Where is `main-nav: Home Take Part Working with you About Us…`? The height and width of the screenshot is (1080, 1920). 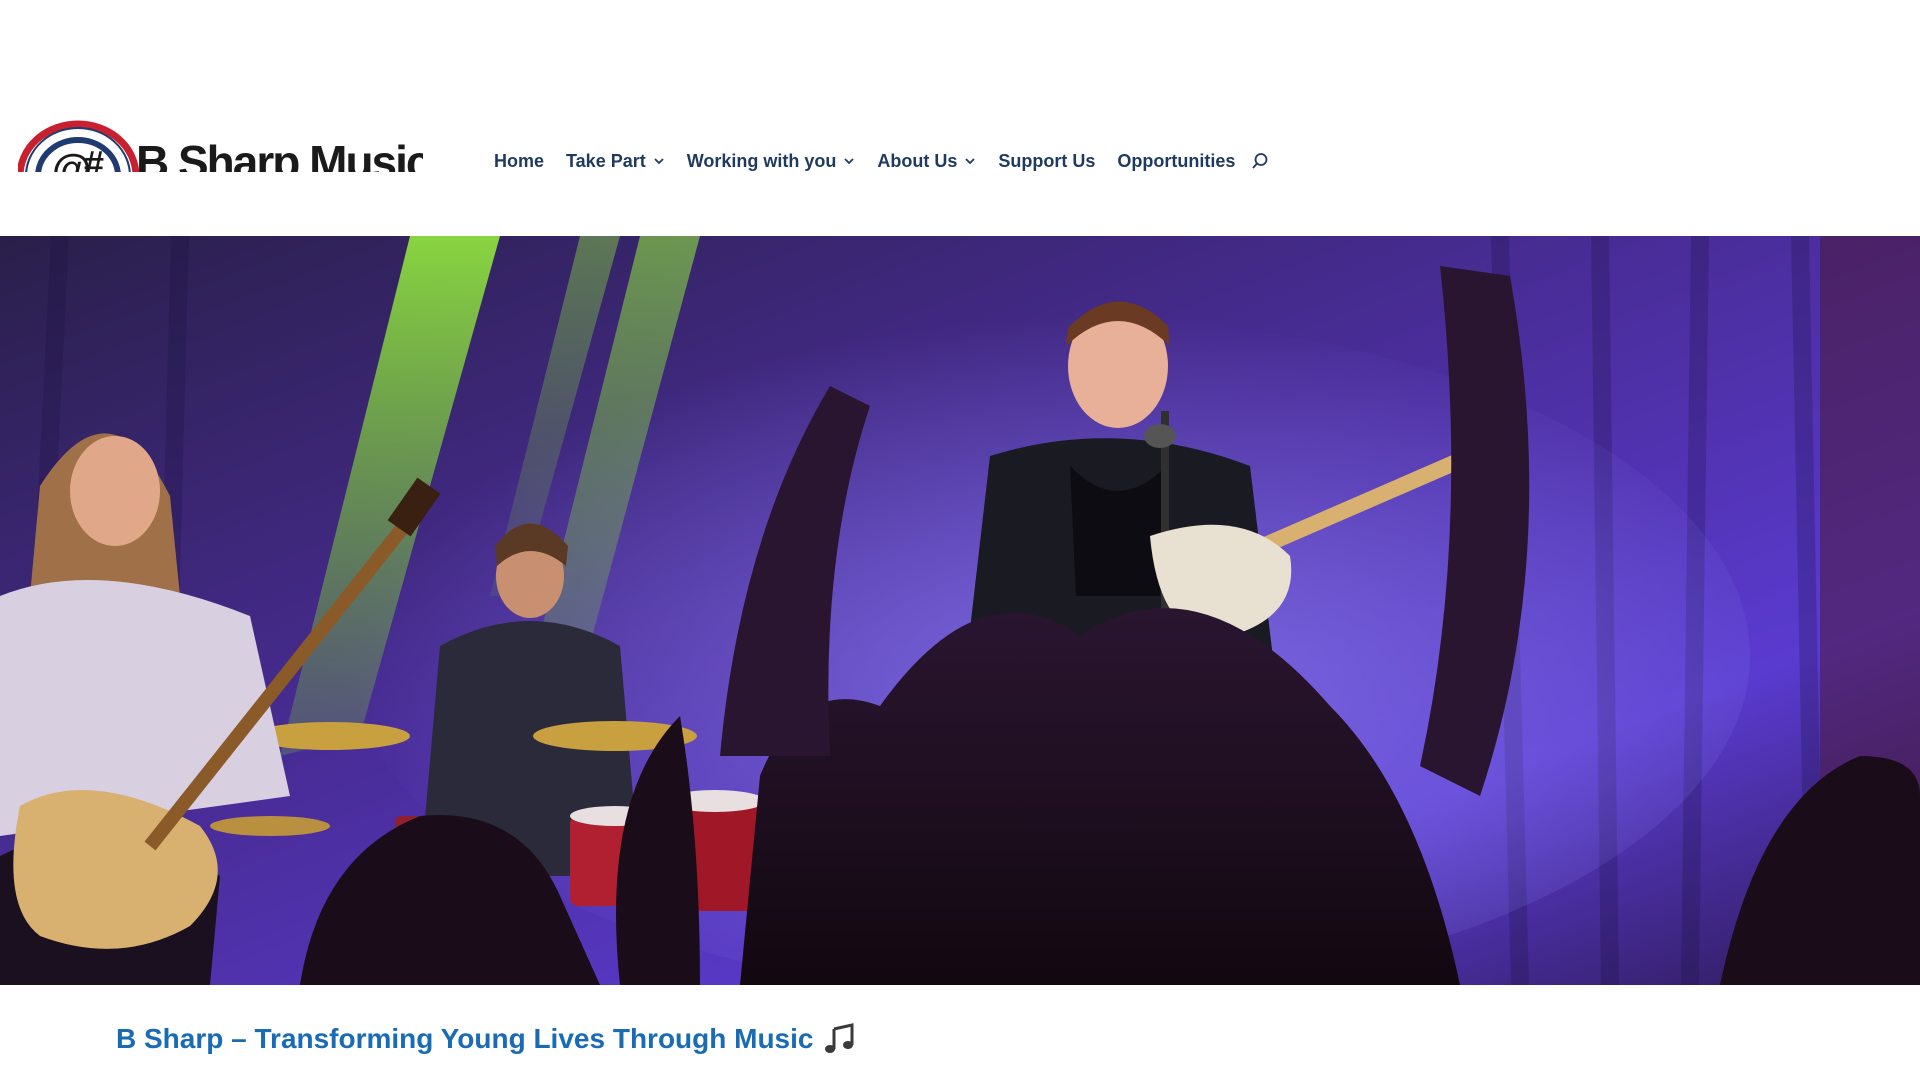 main-nav: Home Take Part Working with you About Us… is located at coordinates (882, 161).